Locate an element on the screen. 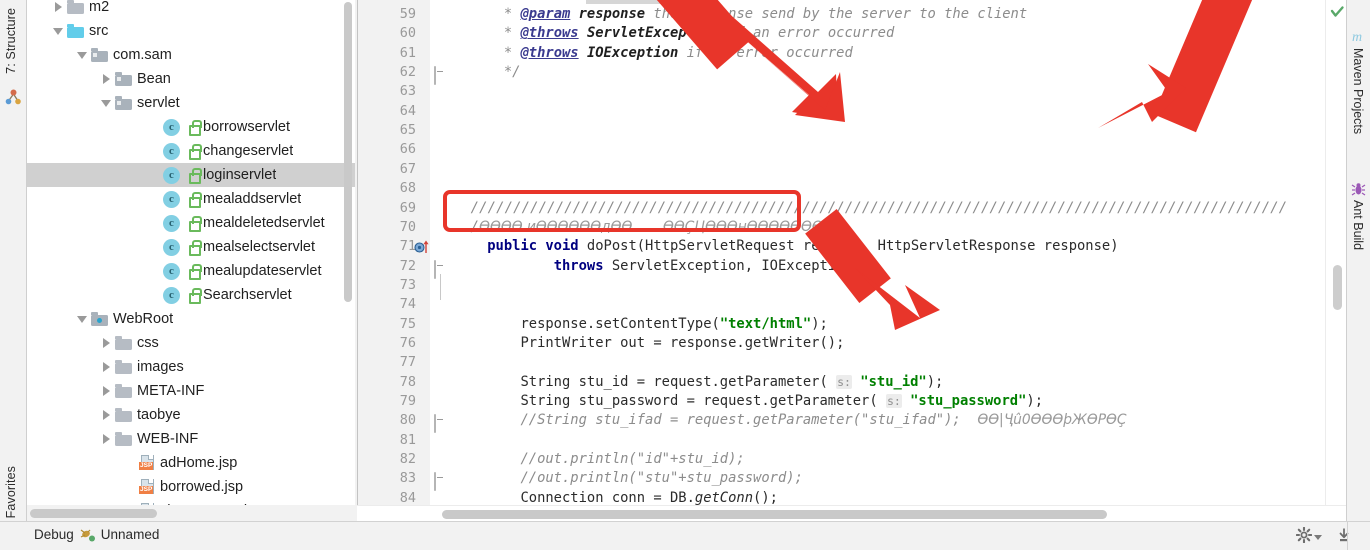 This screenshot has height=550, width=1370. tree-item-mealdeletedservlet: c mealdeletedservlet is located at coordinates (191, 223).